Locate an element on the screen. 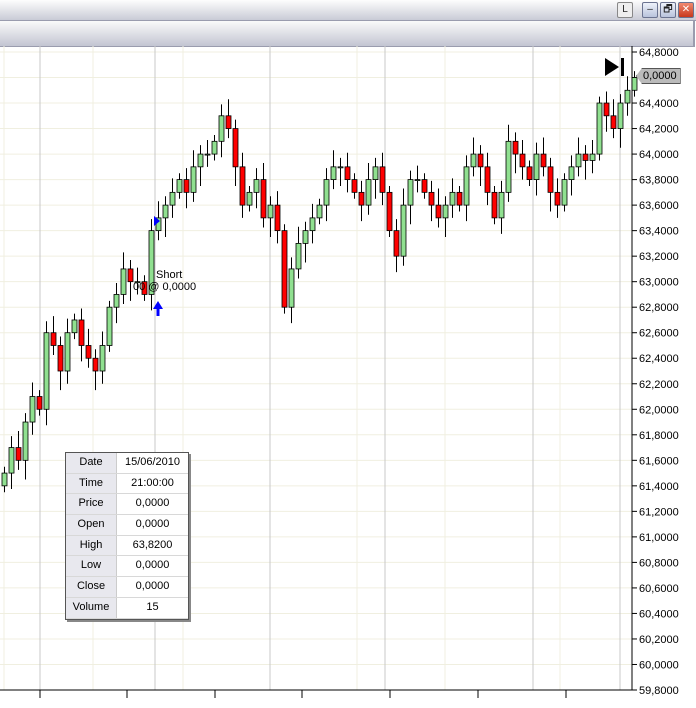 The image size is (696, 708). data-window-row: Open 0,0000 is located at coordinates (127, 525).